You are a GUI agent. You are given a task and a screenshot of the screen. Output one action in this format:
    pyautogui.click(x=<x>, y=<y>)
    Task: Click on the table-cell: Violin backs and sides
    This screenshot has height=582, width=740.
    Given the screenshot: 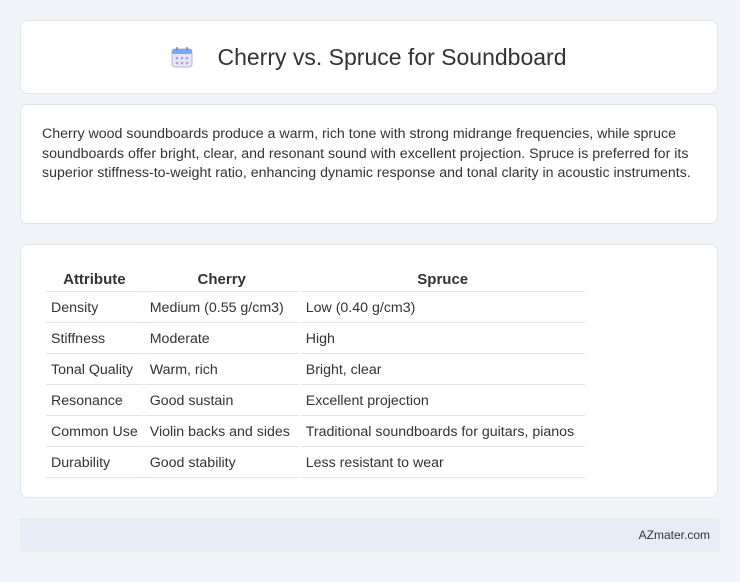 What is the action you would take?
    pyautogui.click(x=221, y=431)
    